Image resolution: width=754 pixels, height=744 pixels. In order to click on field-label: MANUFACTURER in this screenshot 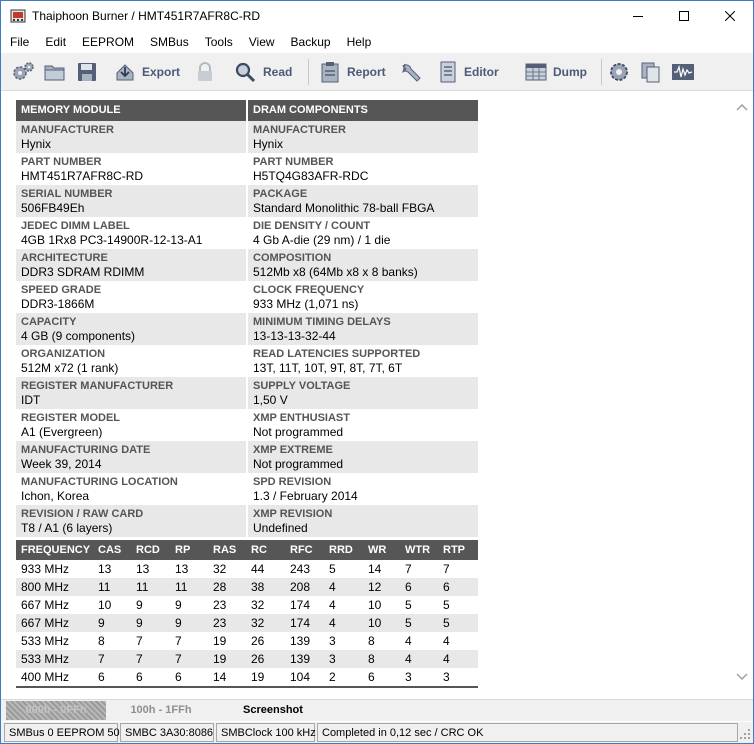, I will do `click(299, 130)`.